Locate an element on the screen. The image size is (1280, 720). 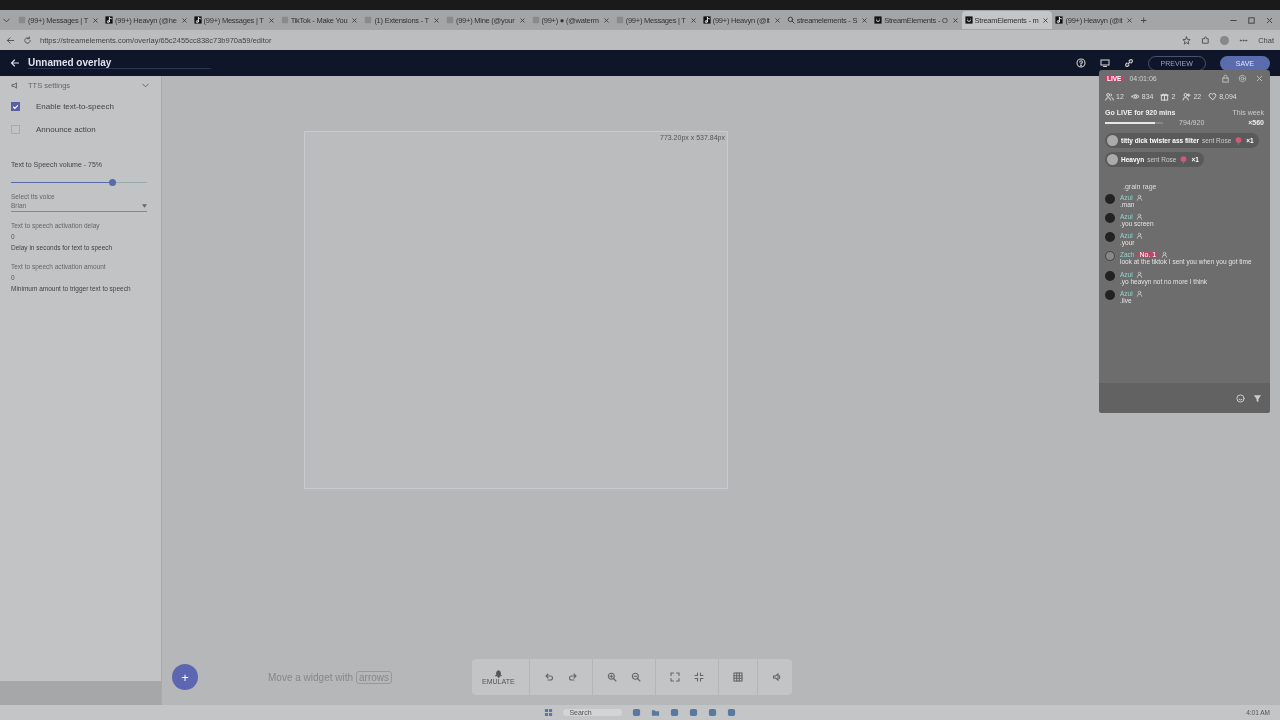
help-icon is located at coordinates (1080, 63).